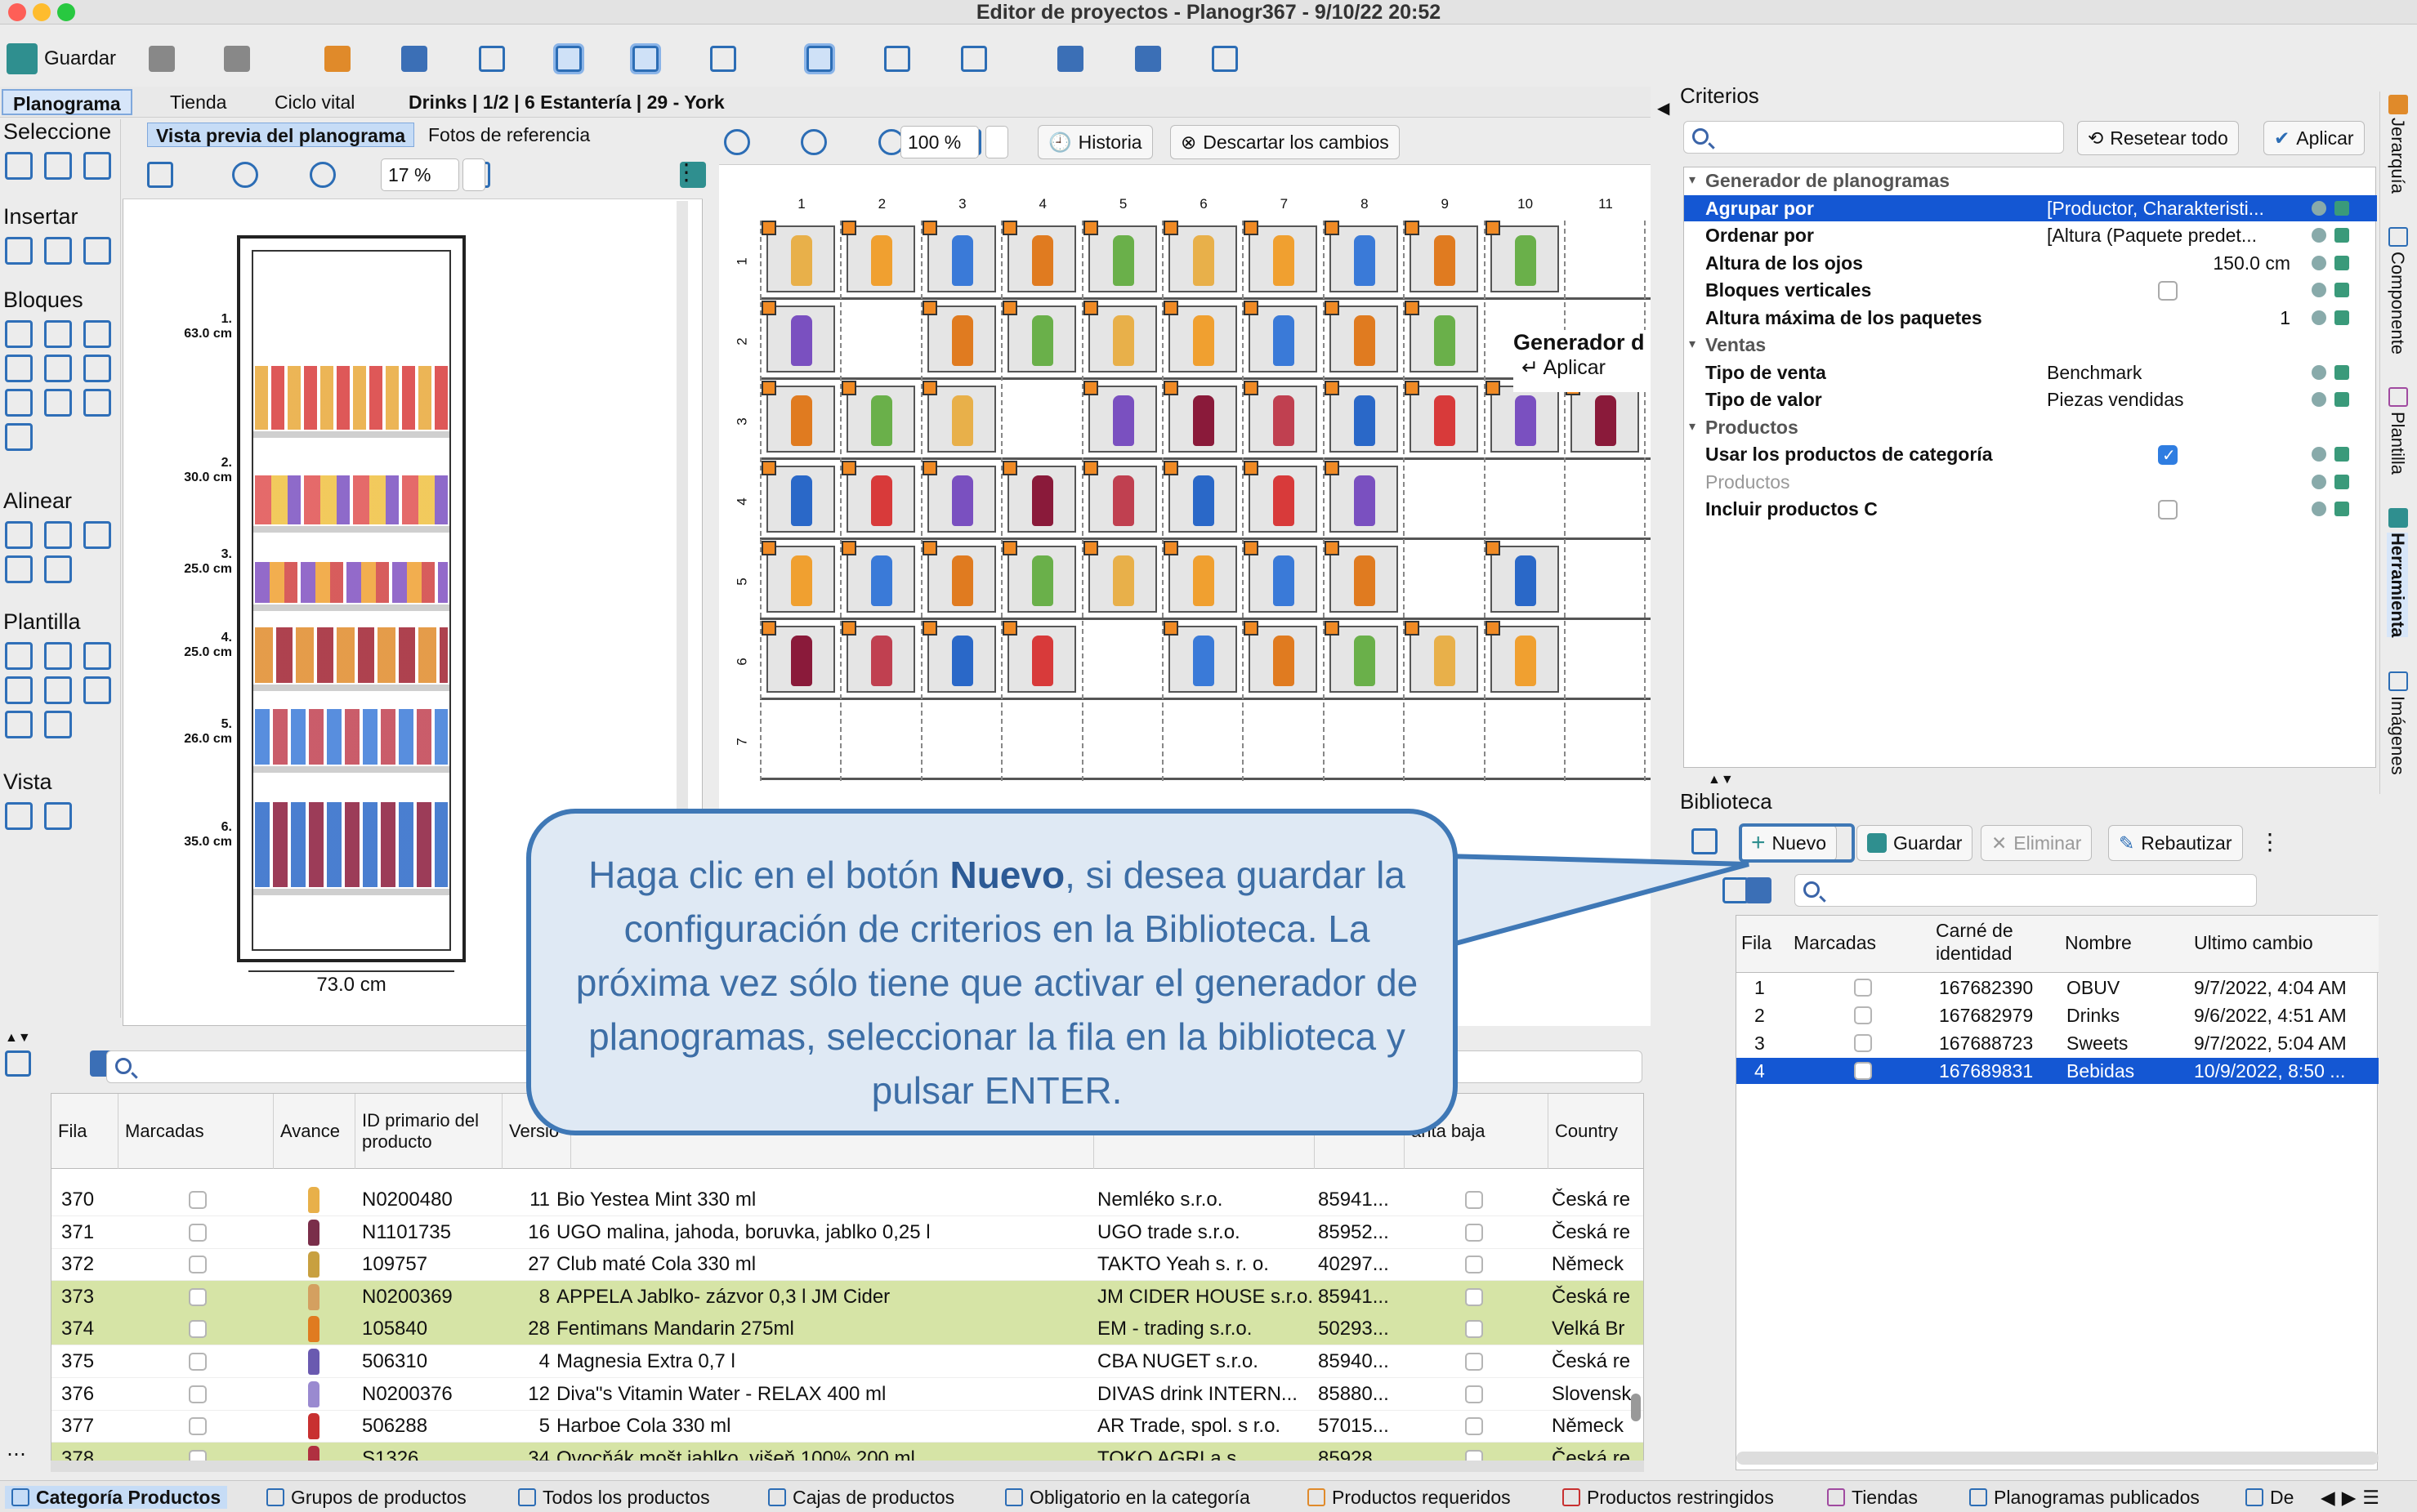 The image size is (2417, 1512). I want to click on tab-reference-photos: Fotos de referencia, so click(509, 135).